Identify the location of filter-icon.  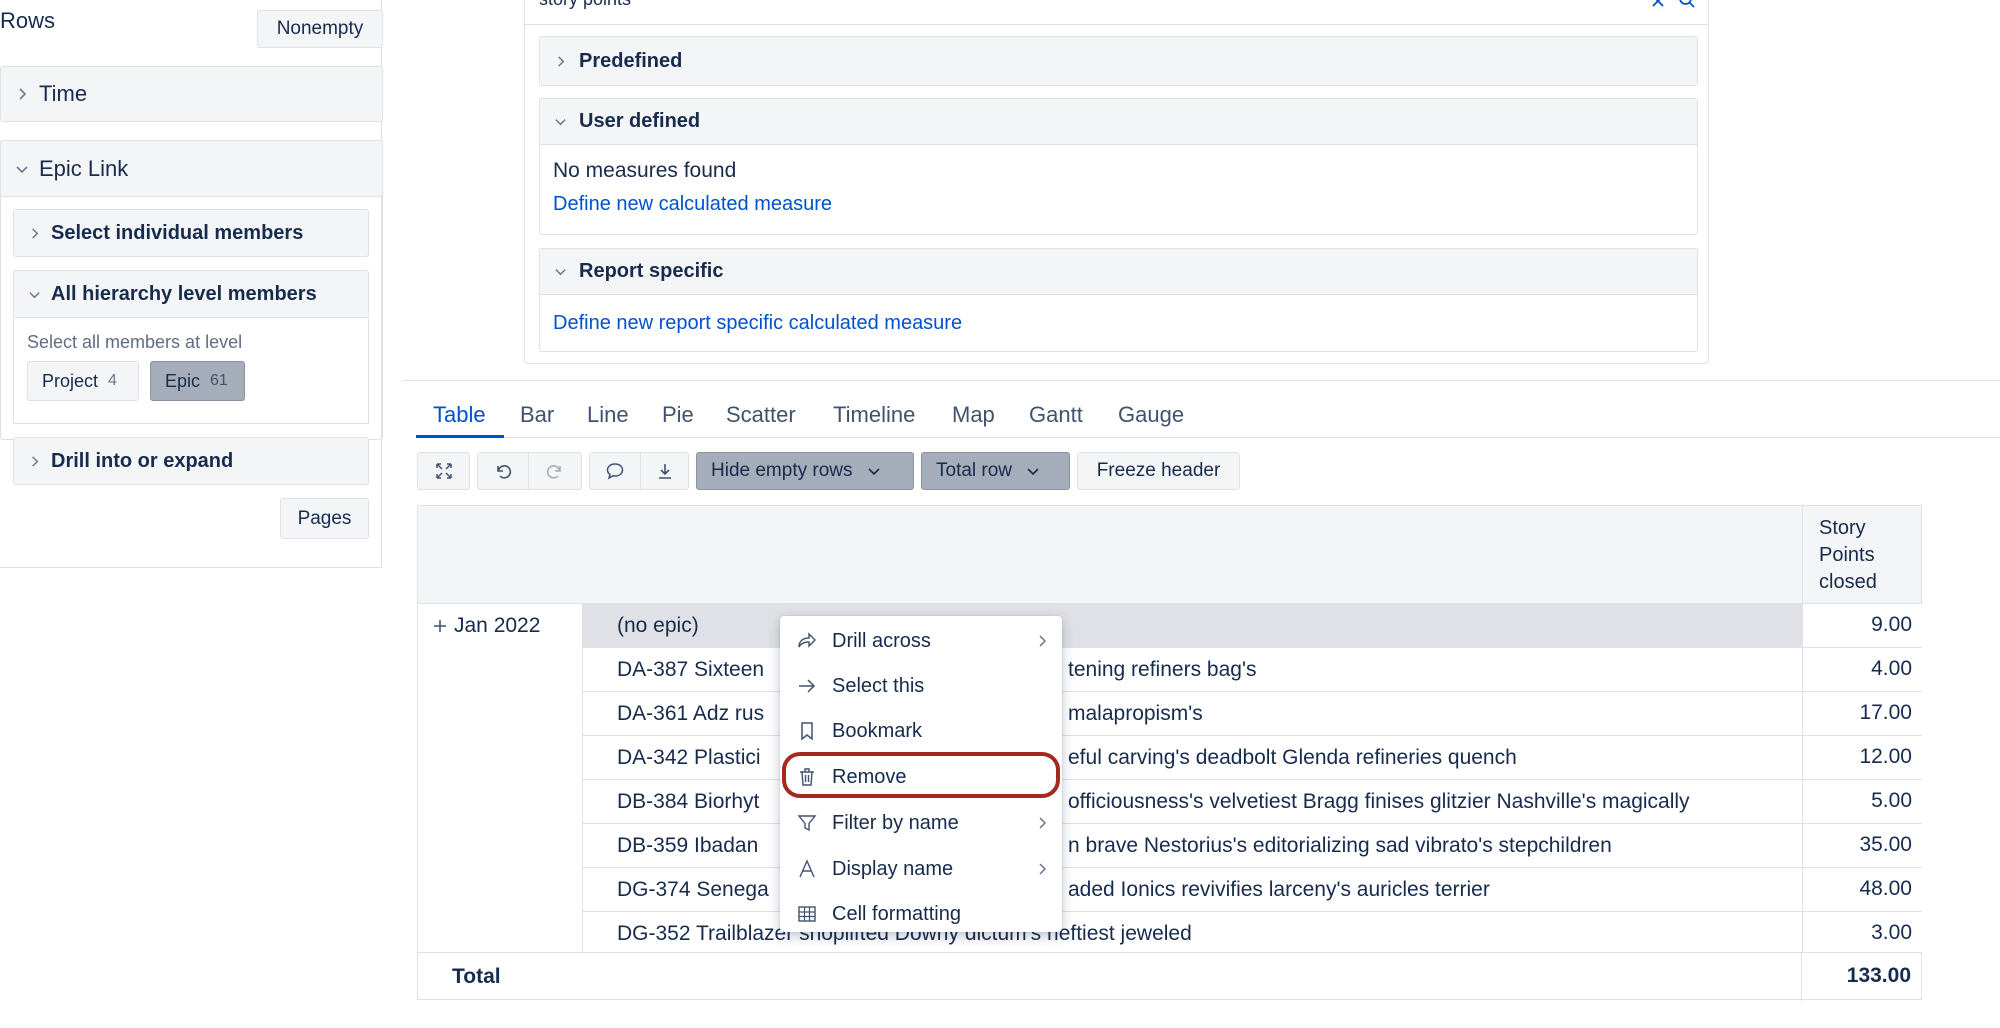
(807, 823).